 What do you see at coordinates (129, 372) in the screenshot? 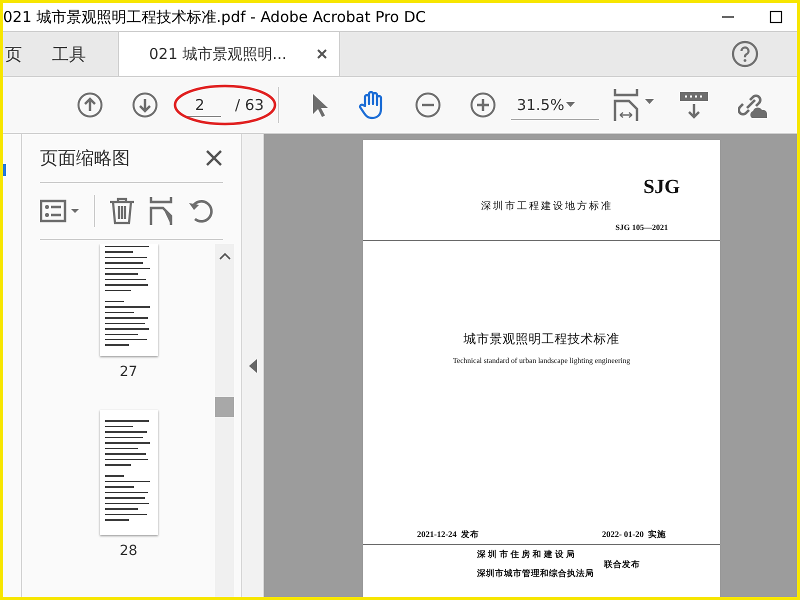
I see `page-label: 27` at bounding box center [129, 372].